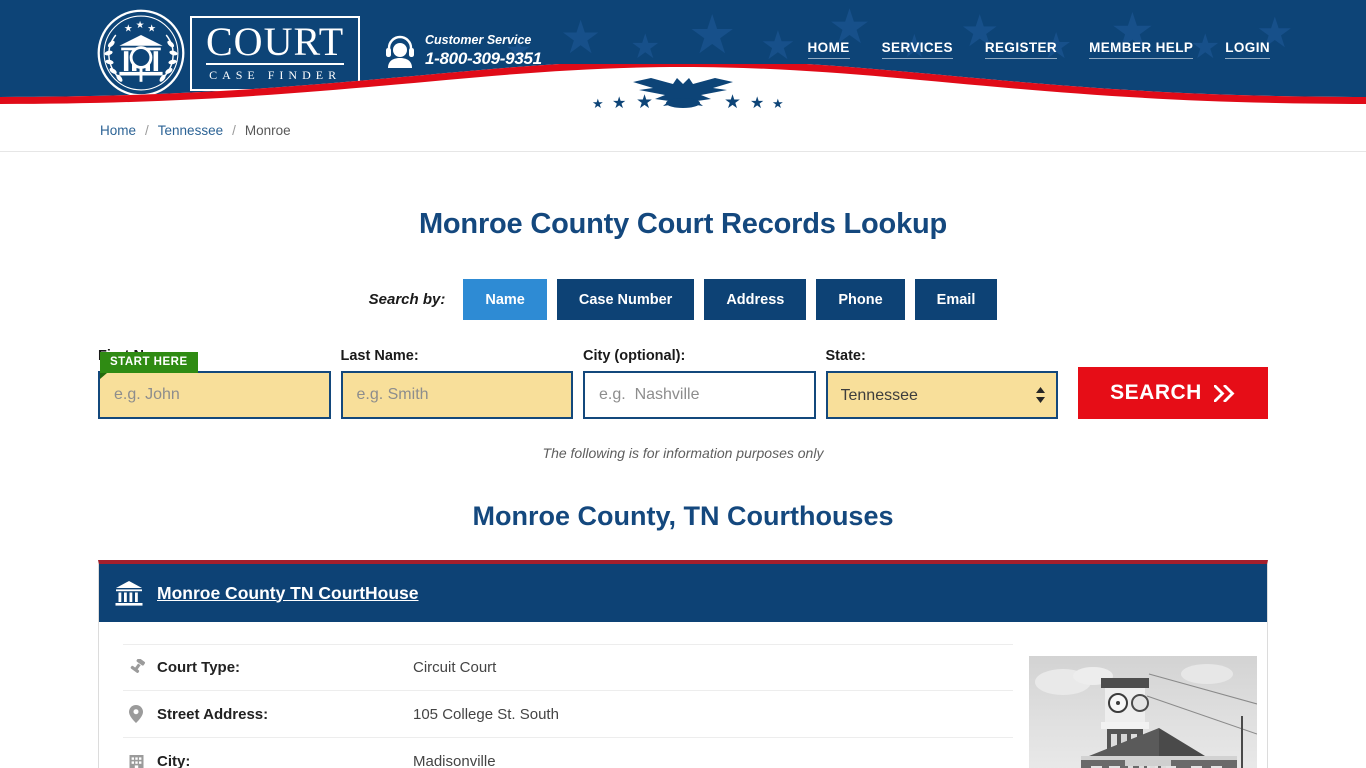 Image resolution: width=1366 pixels, height=768 pixels. Describe the element at coordinates (288, 593) in the screenshot. I see `courthouse-name-link: Monroe County TN CourtHouse` at that location.